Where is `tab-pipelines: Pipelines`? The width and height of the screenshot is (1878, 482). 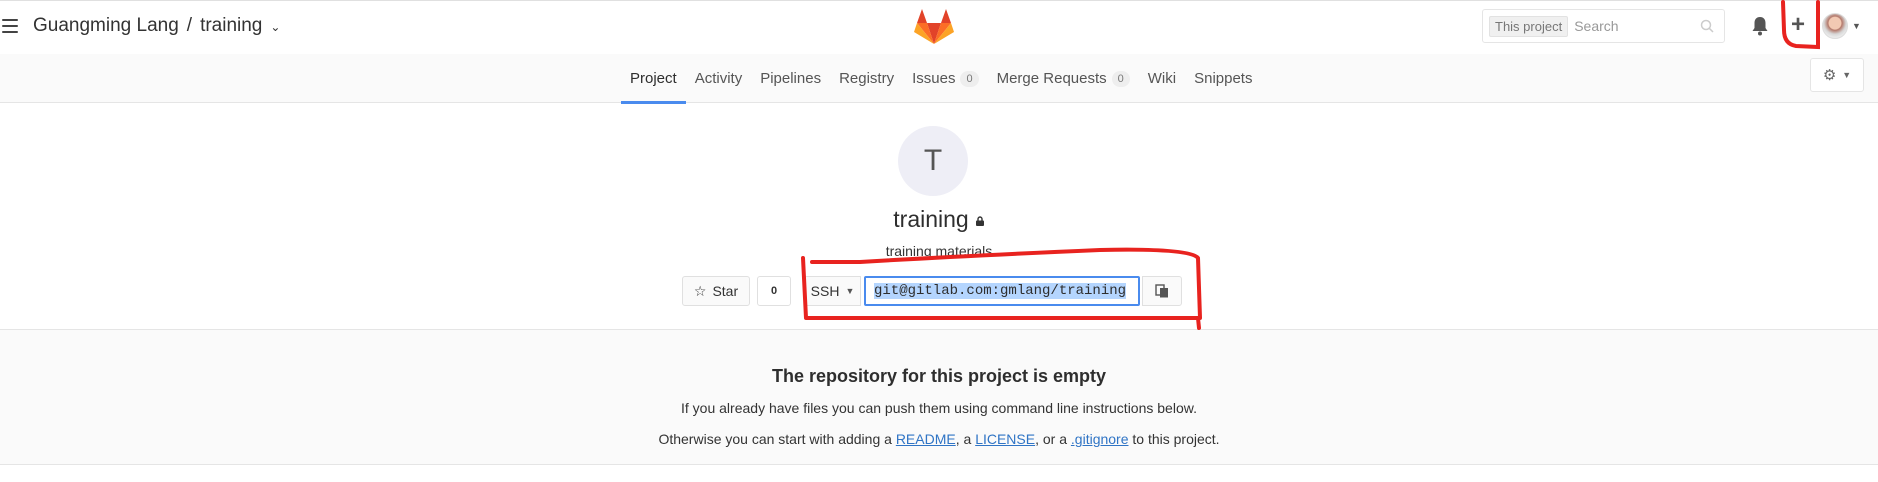
tab-pipelines: Pipelines is located at coordinates (790, 78).